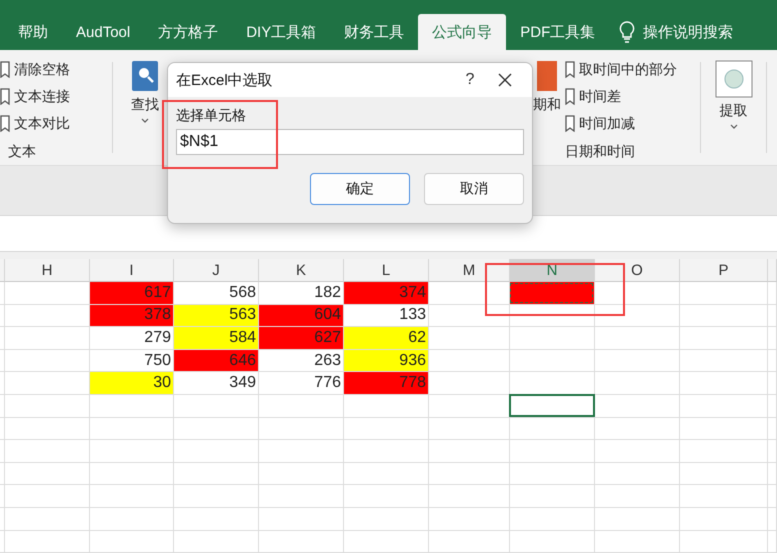  Describe the element at coordinates (772, 270) in the screenshot. I see `column-header` at that location.